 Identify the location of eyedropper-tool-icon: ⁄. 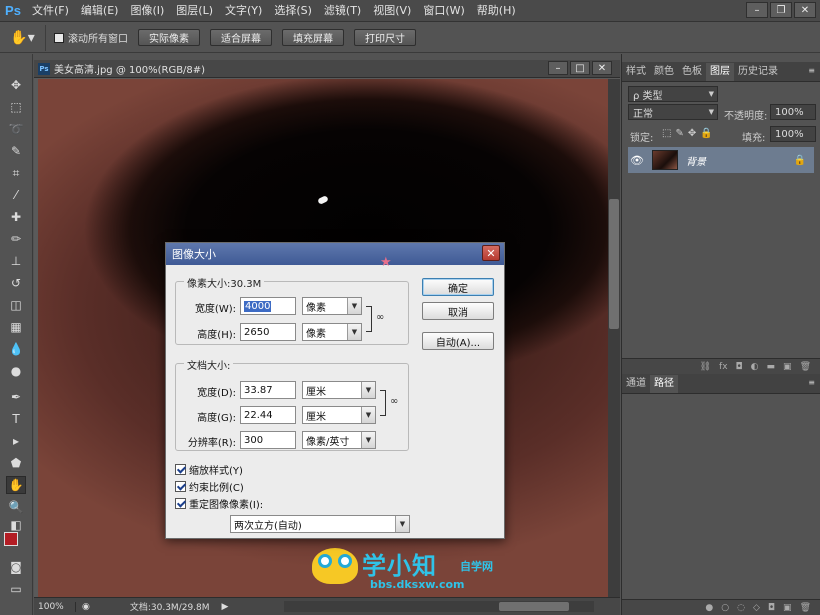
(16, 195).